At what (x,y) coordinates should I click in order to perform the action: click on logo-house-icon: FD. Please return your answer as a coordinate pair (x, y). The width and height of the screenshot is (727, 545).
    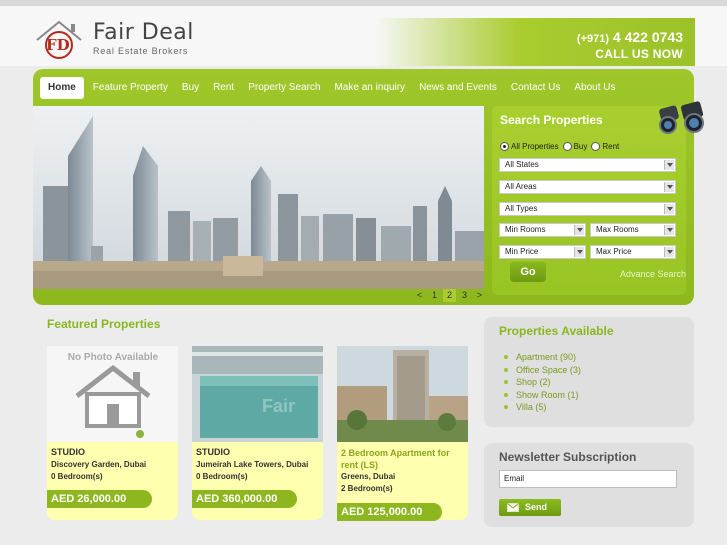
    Looking at the image, I should click on (59, 39).